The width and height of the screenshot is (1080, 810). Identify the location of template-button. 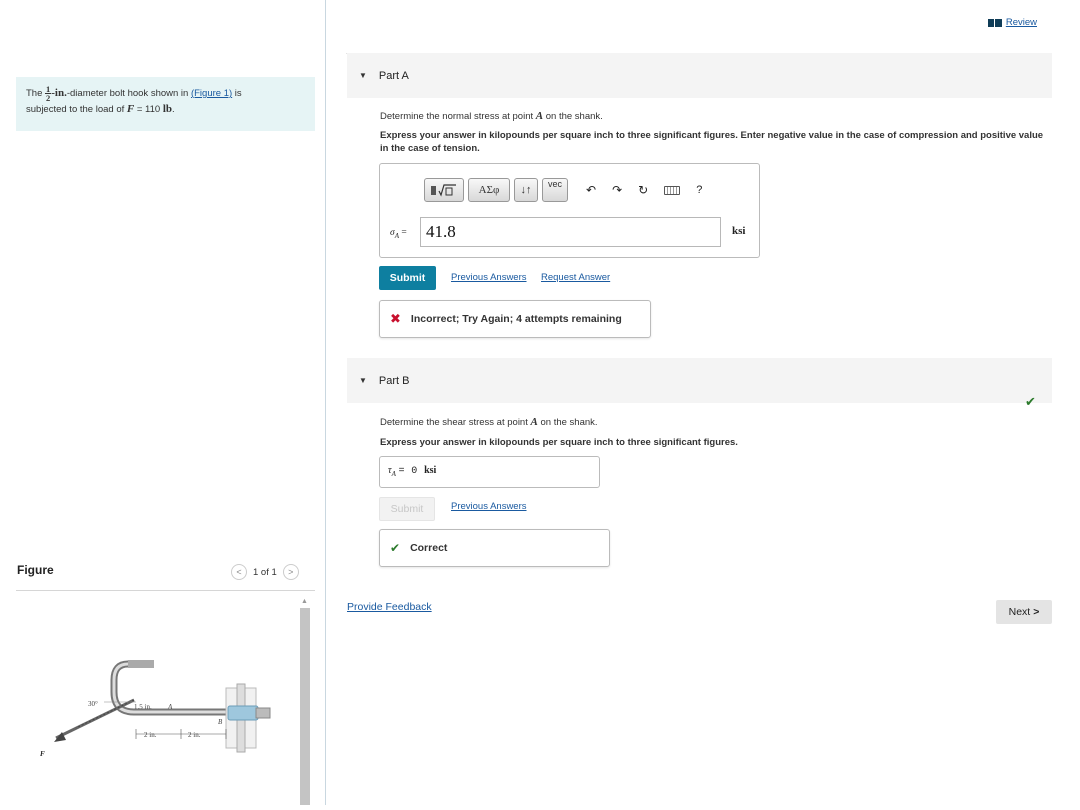
(444, 190).